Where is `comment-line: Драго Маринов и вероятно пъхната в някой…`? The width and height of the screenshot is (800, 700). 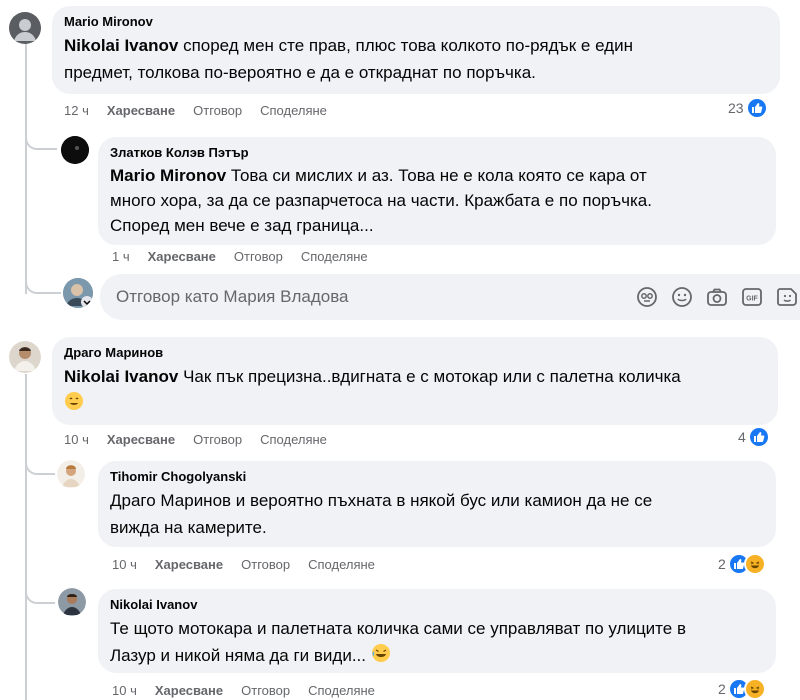
comment-line: Драго Маринов и вероятно пъхната в някой… is located at coordinates (381, 500).